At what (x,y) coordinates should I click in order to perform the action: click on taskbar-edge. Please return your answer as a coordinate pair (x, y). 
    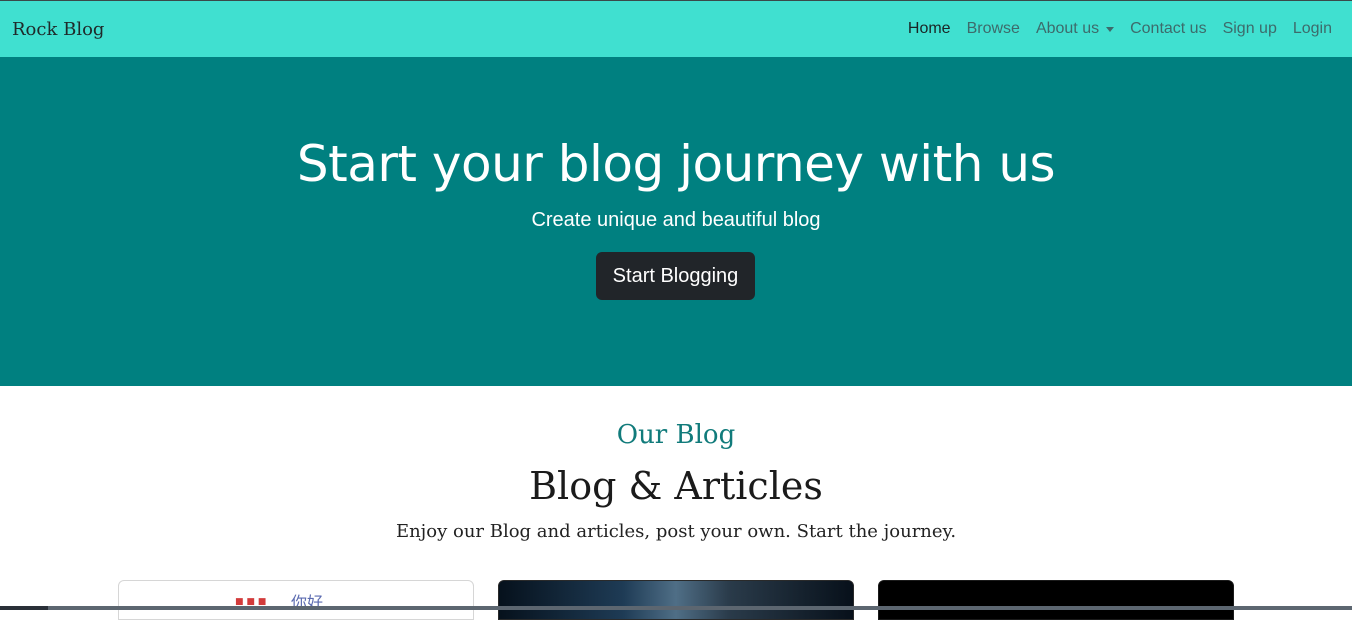
    Looking at the image, I should click on (676, 608).